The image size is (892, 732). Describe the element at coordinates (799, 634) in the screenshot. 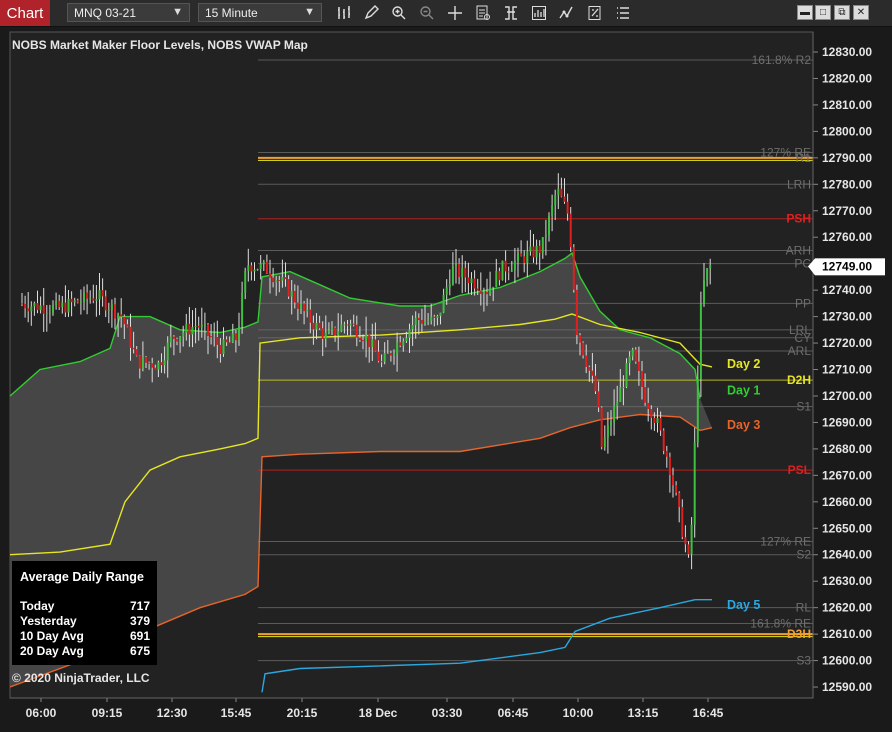

I see `level-label: D3H` at that location.